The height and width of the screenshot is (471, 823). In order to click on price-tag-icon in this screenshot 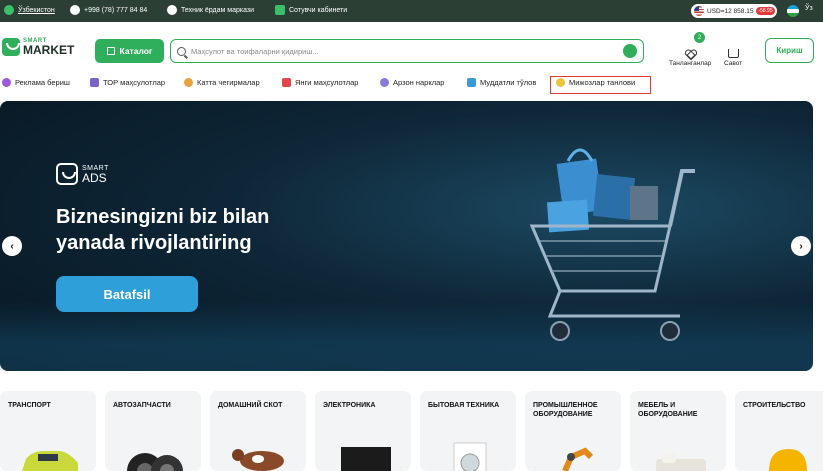, I will do `click(384, 82)`.